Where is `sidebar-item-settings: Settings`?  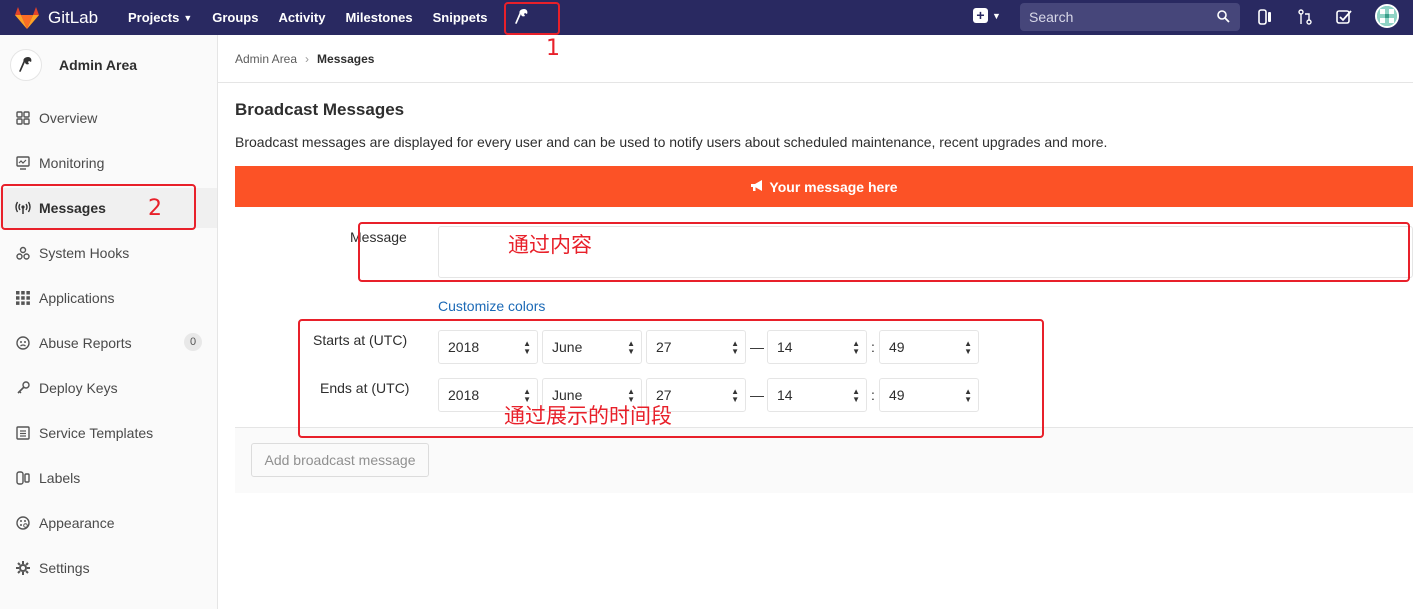 sidebar-item-settings: Settings is located at coordinates (108, 568).